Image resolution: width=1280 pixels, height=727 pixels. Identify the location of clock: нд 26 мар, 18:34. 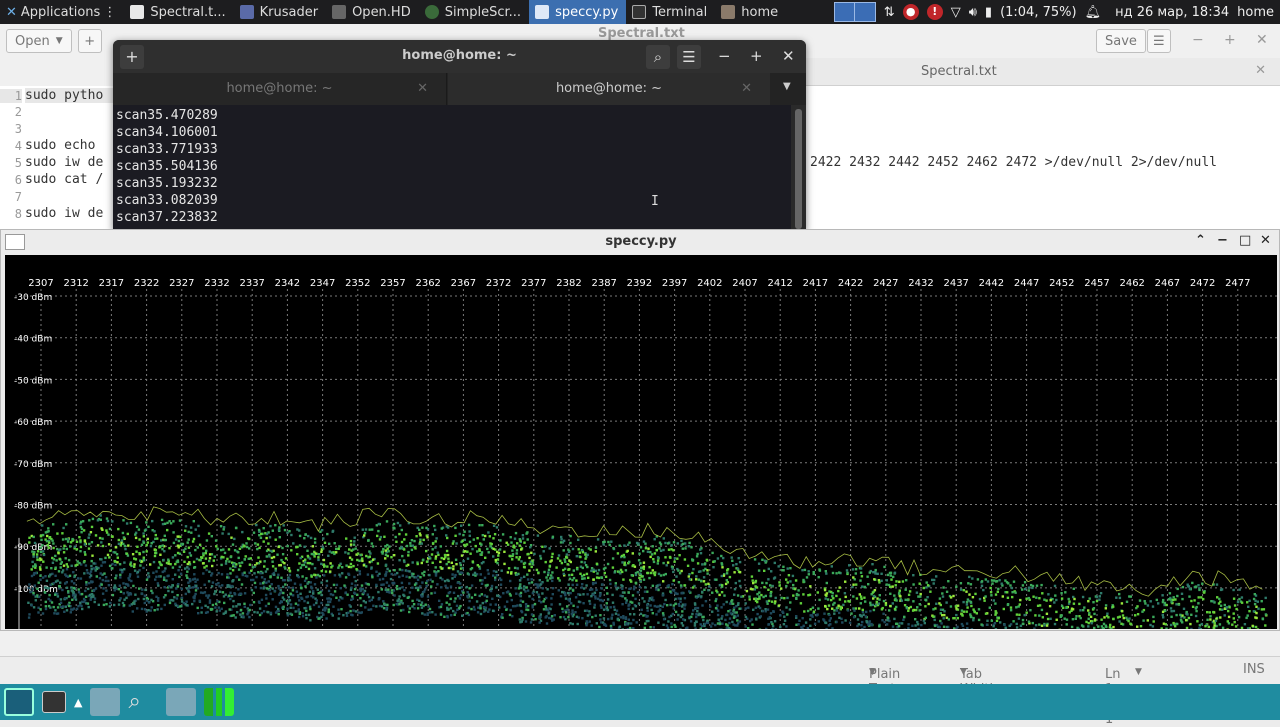
(1172, 12).